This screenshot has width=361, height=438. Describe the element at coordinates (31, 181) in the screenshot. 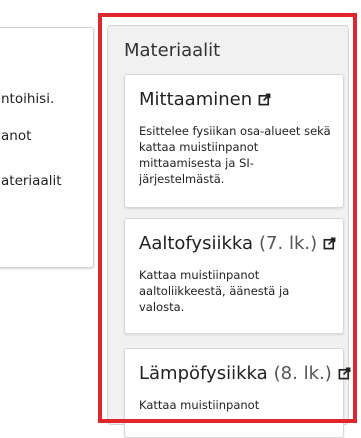

I see `left-card-text: ateriaalit` at that location.